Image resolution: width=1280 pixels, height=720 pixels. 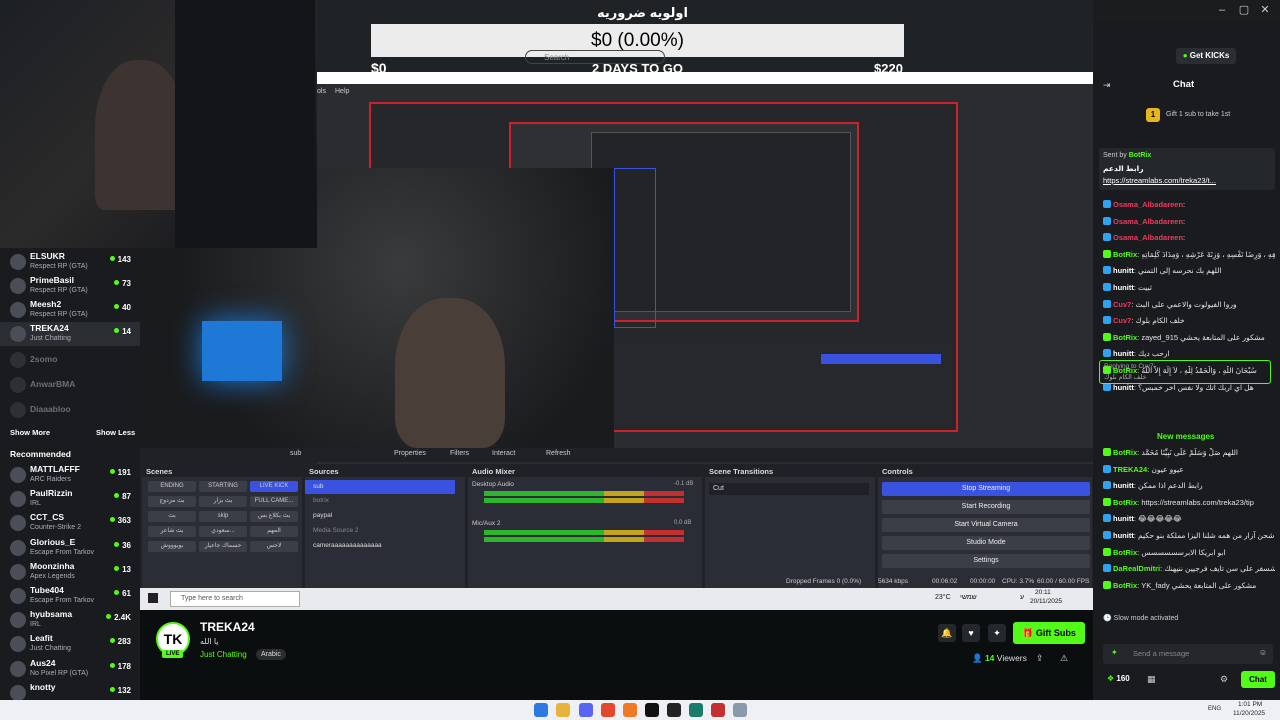 I want to click on recommended-channel: CCT_CS Counter-Strike 2 363, so click(x=70, y=523).